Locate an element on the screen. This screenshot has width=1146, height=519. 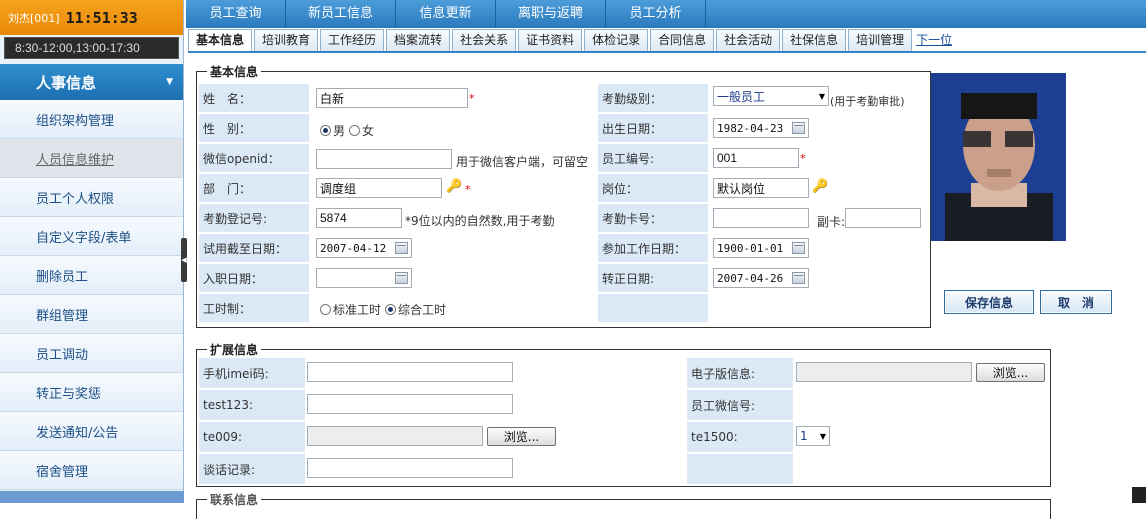
tab-medical: 体检记录 is located at coordinates (616, 40).